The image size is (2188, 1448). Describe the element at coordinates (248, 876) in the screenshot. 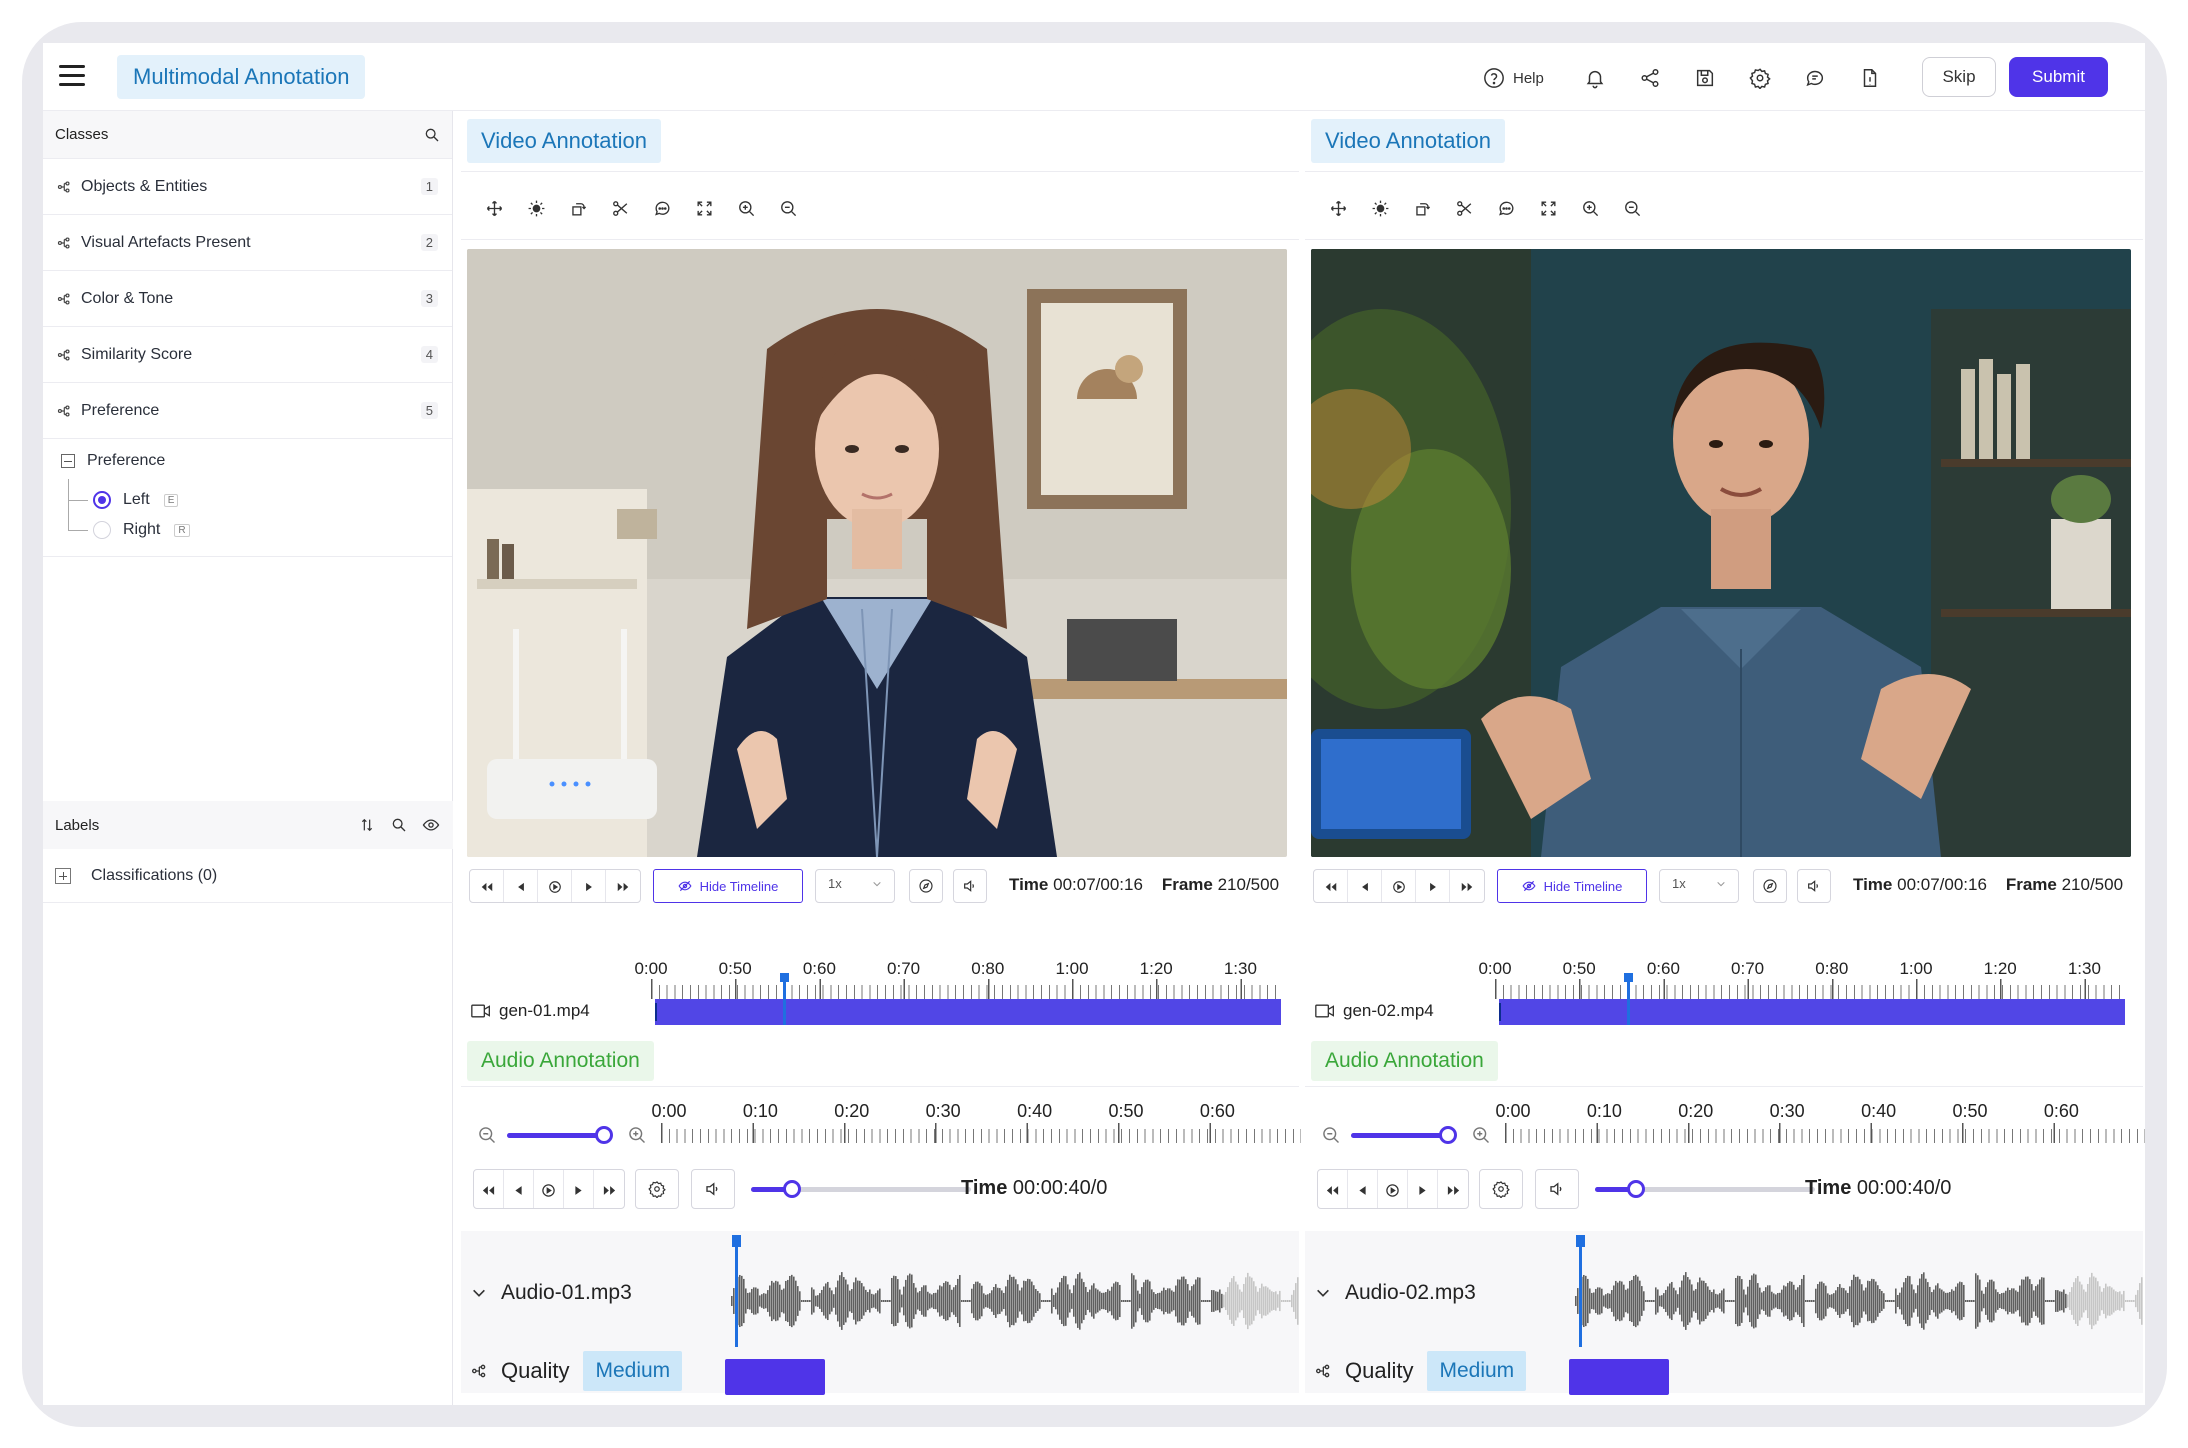

I see `classifications-row: Classifications (0)` at that location.